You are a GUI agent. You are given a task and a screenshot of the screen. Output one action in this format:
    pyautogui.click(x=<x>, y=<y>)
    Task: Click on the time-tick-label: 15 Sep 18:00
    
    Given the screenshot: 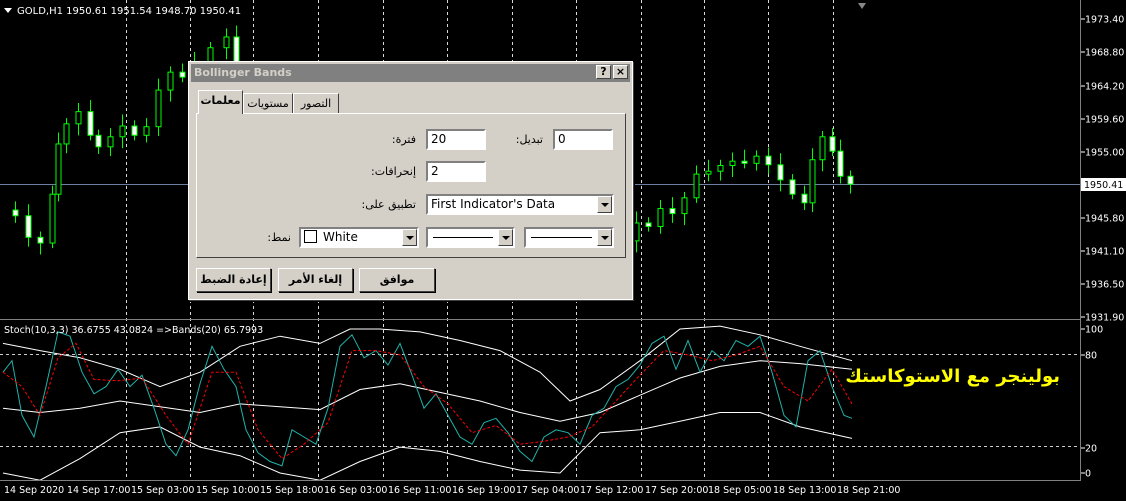 What is the action you would take?
    pyautogui.click(x=291, y=490)
    